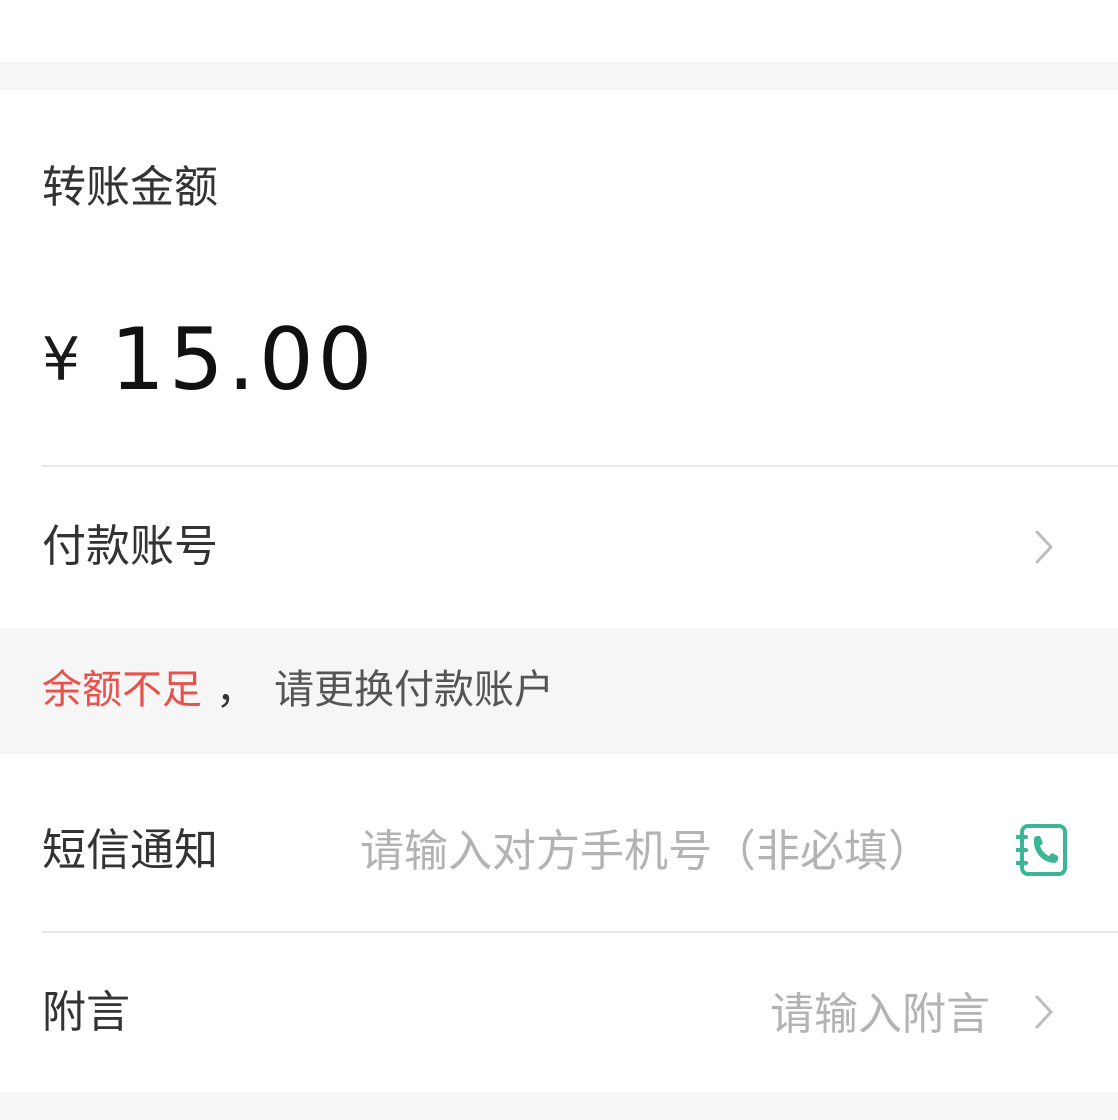 This screenshot has width=1118, height=1120. Describe the element at coordinates (86, 1012) in the screenshot. I see `remark-label: 附言` at that location.